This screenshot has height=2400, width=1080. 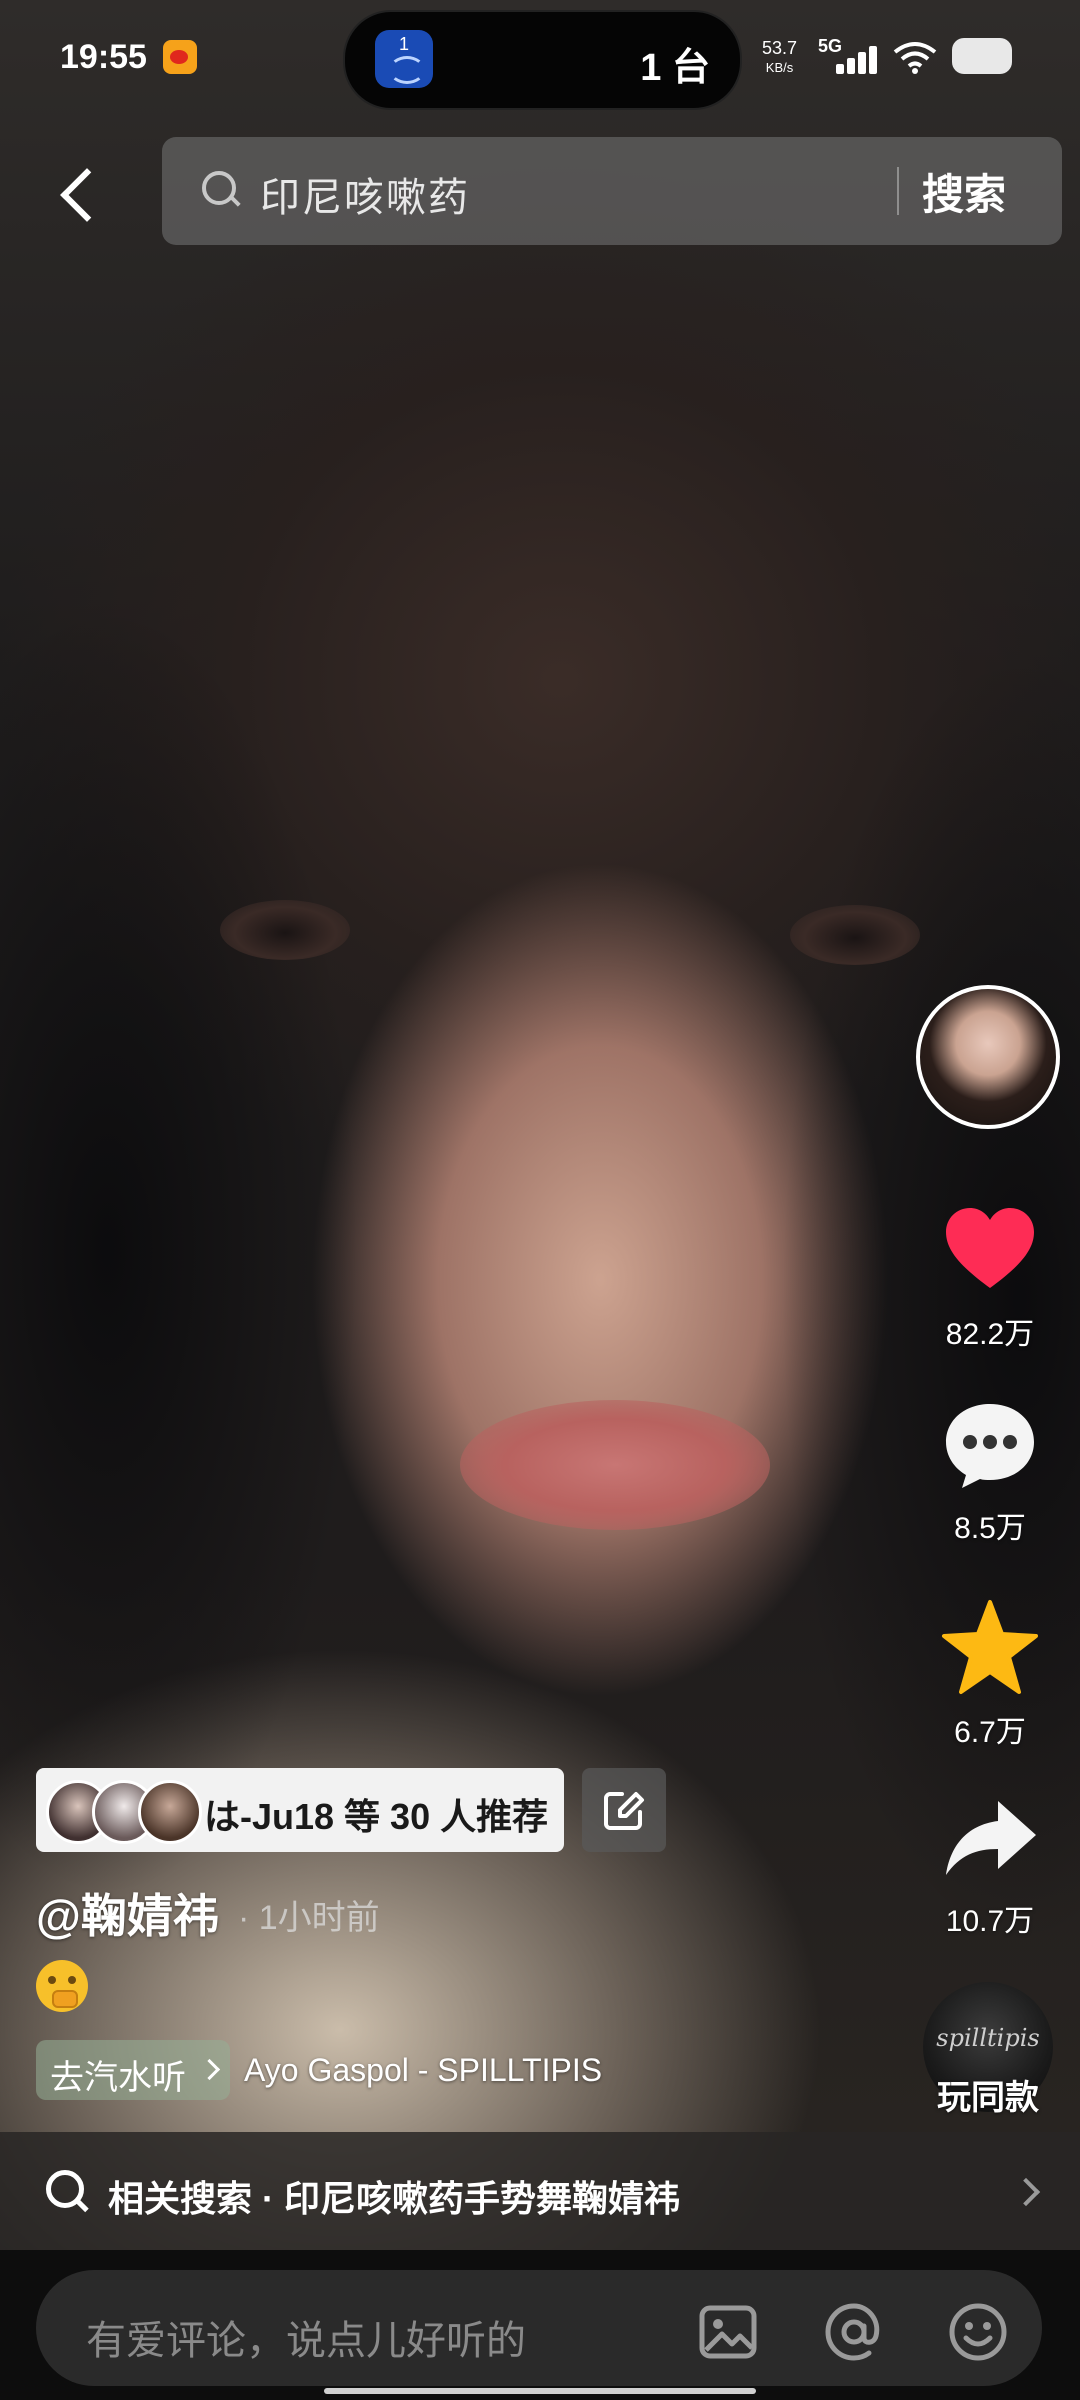 I want to click on search-input: 印尼咳嗽药, so click(x=365, y=194).